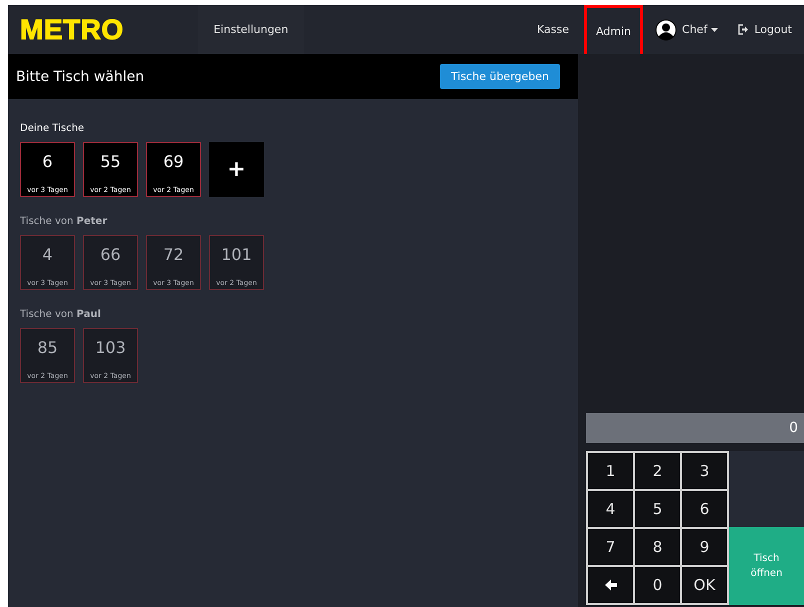 The width and height of the screenshot is (804, 607). What do you see at coordinates (173, 161) in the screenshot?
I see `table-number: 69` at bounding box center [173, 161].